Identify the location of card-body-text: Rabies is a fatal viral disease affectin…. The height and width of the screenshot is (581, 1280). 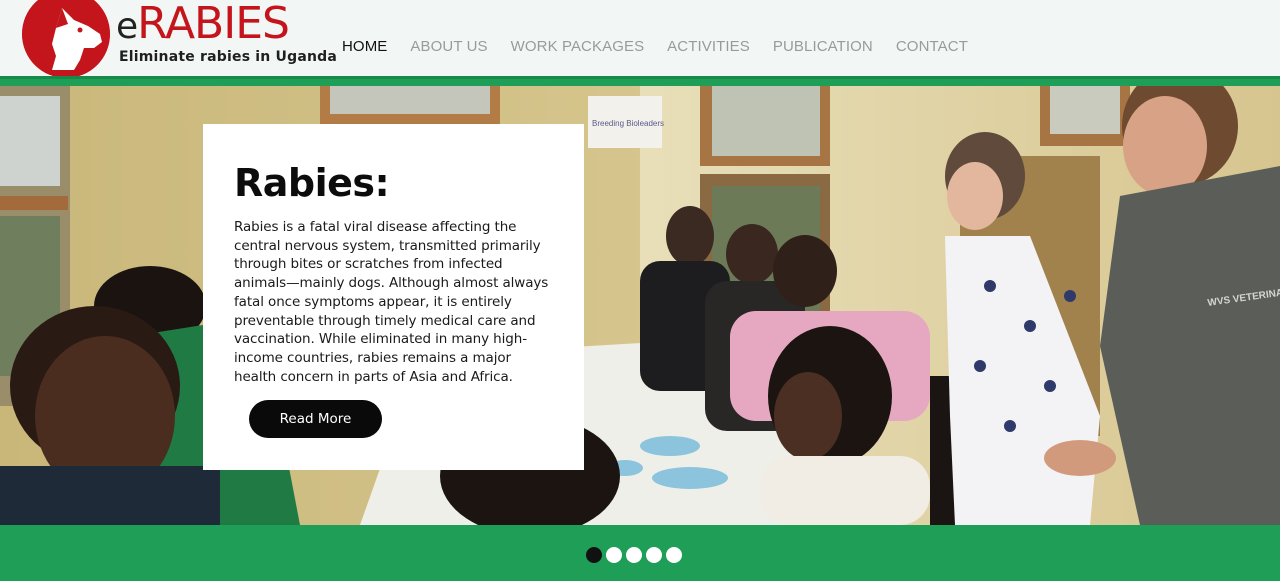
(391, 302).